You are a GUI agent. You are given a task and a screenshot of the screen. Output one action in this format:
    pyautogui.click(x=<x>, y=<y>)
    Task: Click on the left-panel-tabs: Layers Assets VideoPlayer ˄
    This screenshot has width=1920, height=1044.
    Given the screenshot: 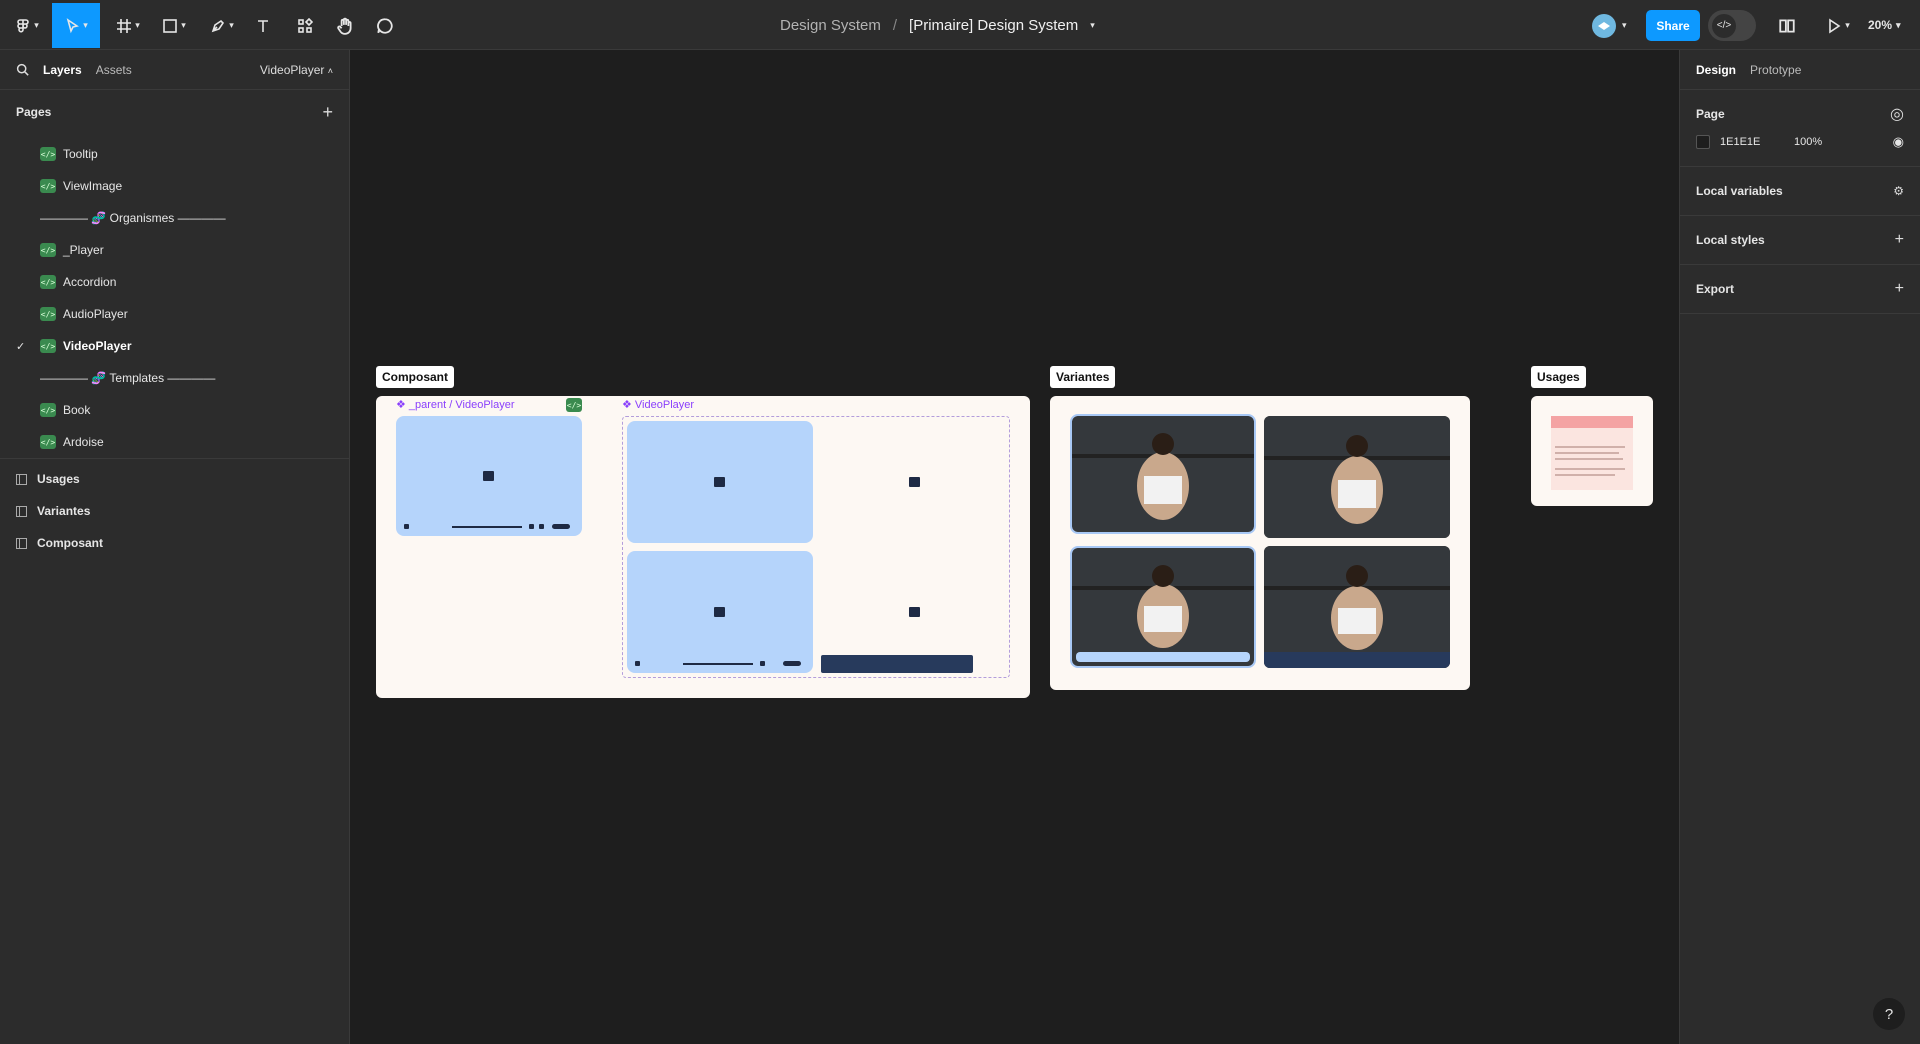 What is the action you would take?
    pyautogui.click(x=174, y=70)
    